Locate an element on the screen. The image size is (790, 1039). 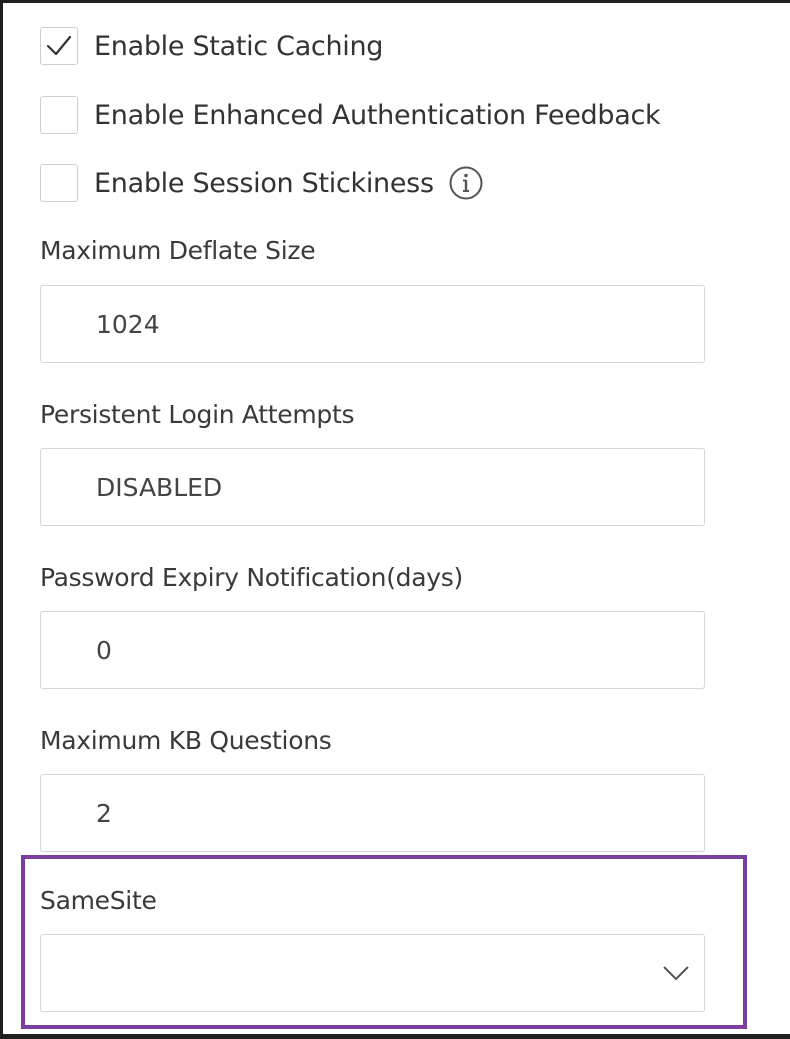
enhanced-auth-feedback-row: Enable Enhanced Authentication Feedback is located at coordinates (350, 115).